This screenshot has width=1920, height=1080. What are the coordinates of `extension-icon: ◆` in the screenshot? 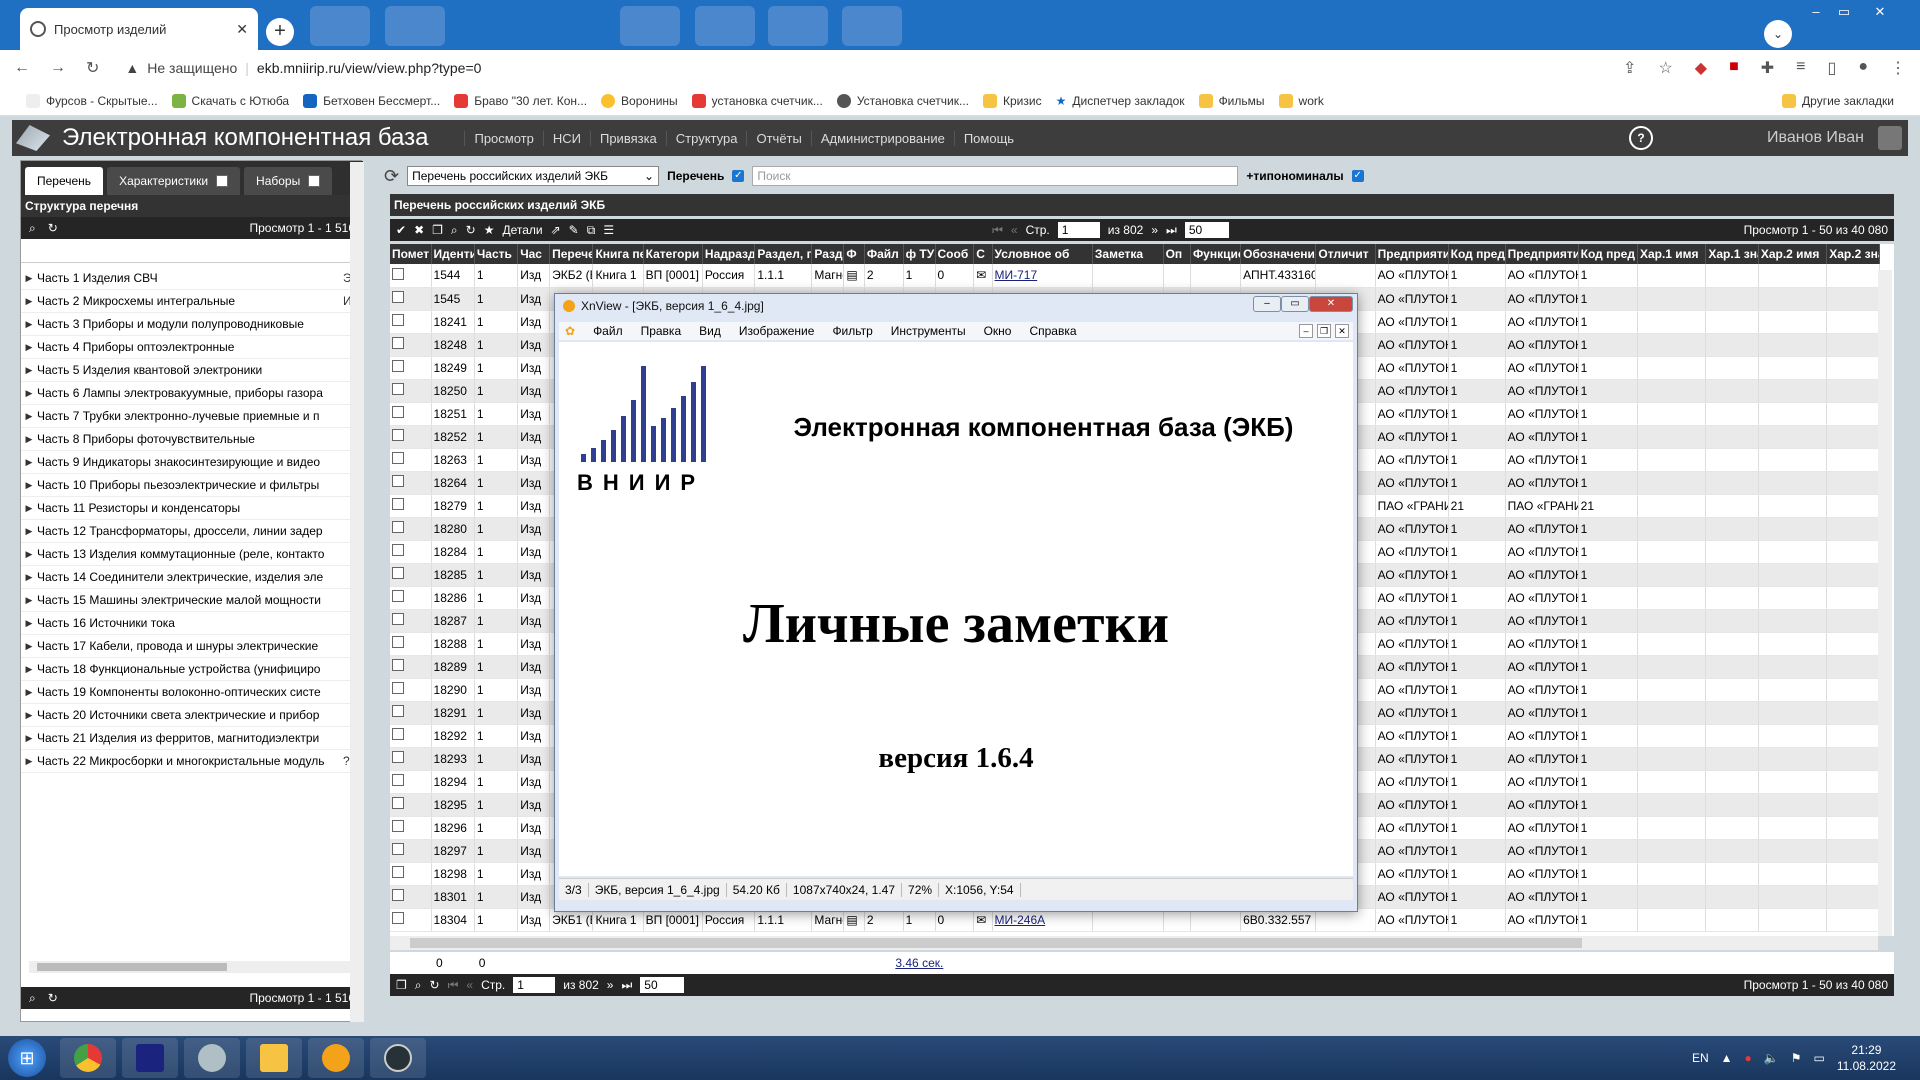 It's located at (1701, 68).